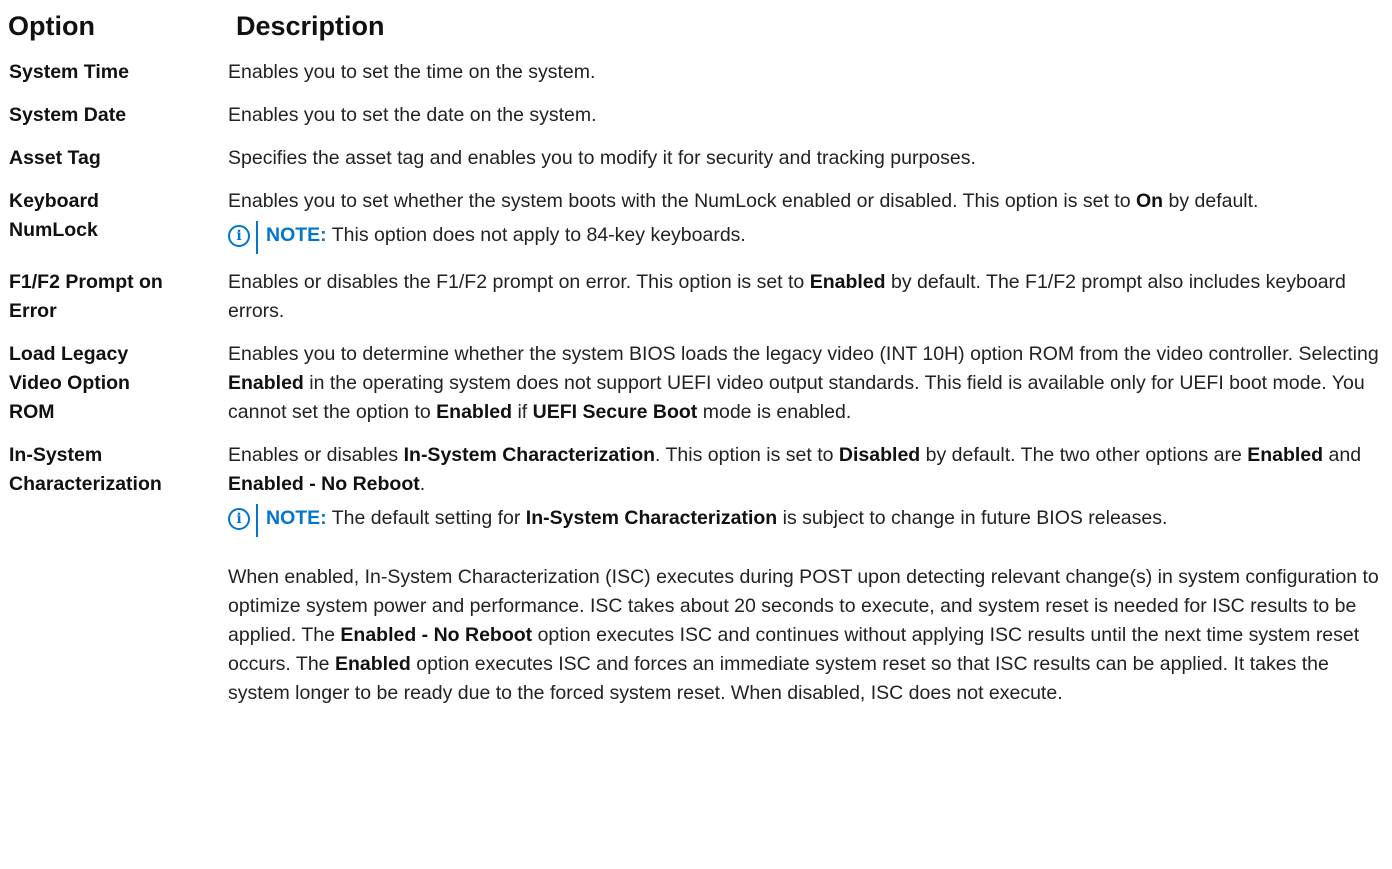 The width and height of the screenshot is (1392, 869). What do you see at coordinates (85, 469) in the screenshot?
I see `option-name: In-System Characterization` at bounding box center [85, 469].